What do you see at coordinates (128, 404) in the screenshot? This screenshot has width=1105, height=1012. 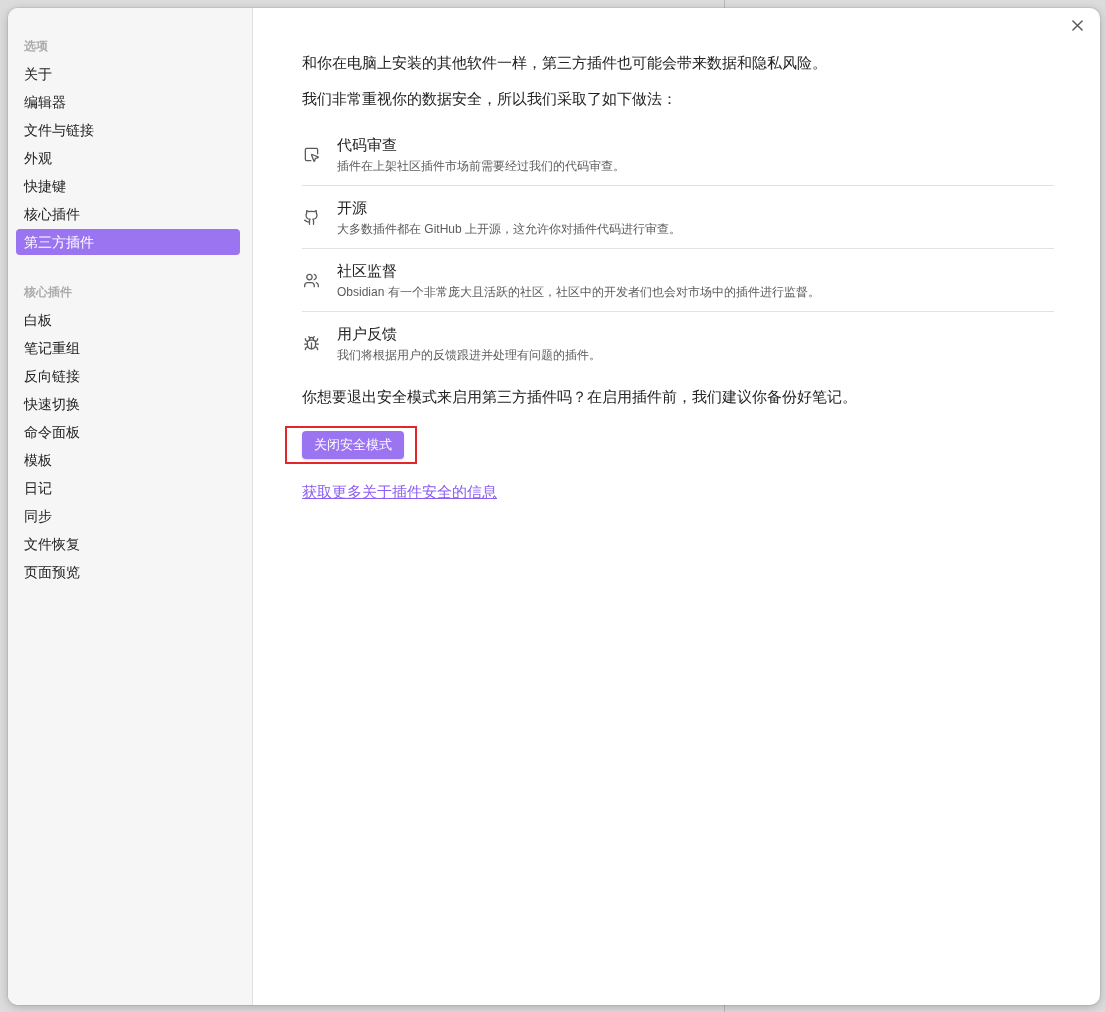 I see `sidebar-item: 快速切换` at bounding box center [128, 404].